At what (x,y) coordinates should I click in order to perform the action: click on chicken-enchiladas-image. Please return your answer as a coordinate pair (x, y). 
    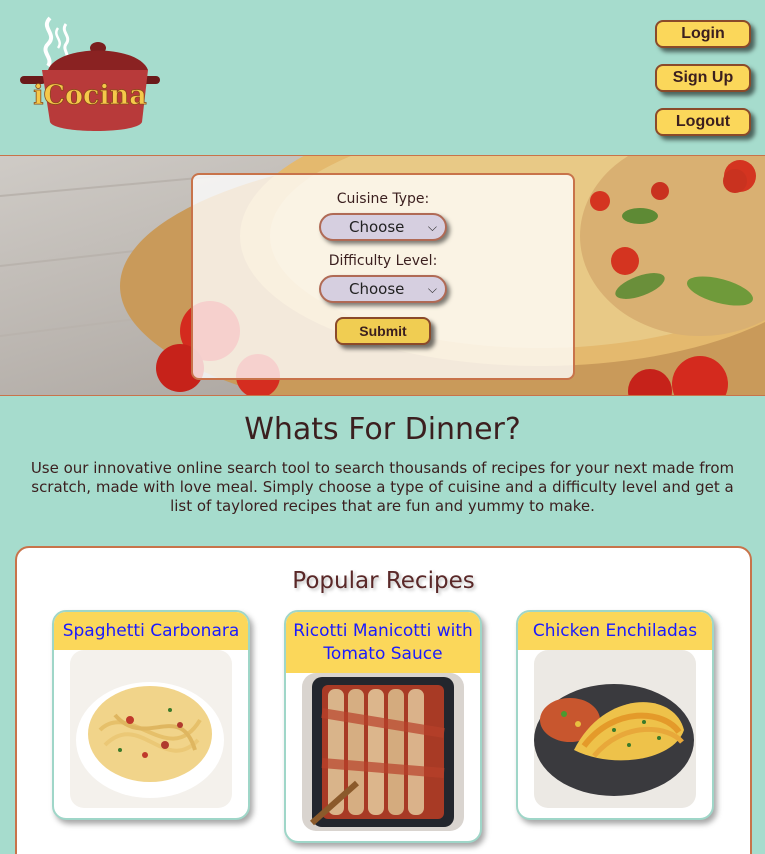
    Looking at the image, I should click on (615, 729).